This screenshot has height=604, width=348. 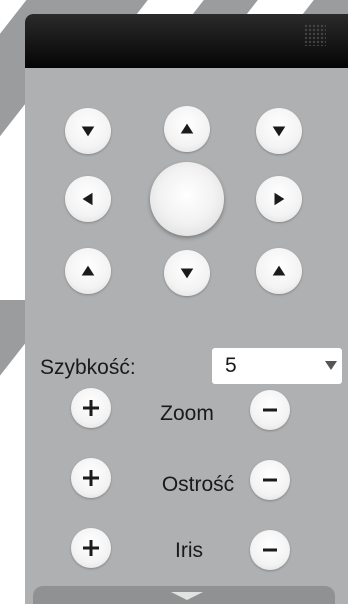 I want to click on pan-down-right-button, so click(x=279, y=271).